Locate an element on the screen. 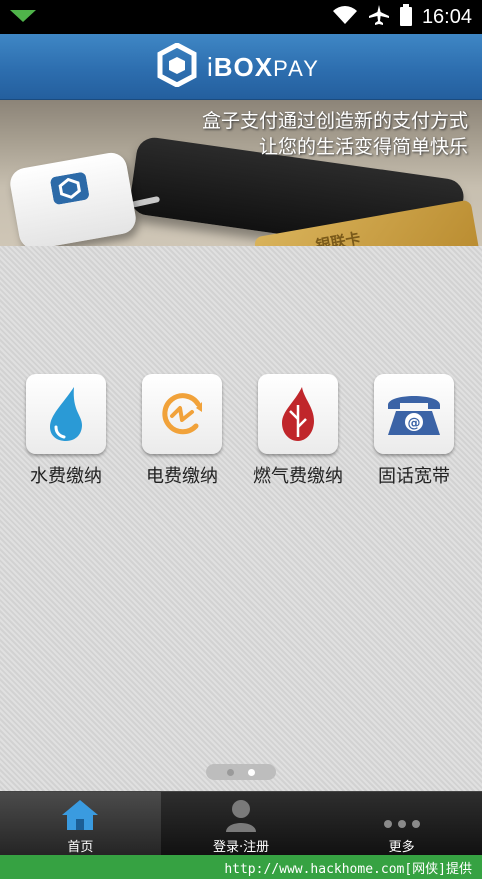  page-dot-2-active is located at coordinates (251, 772).